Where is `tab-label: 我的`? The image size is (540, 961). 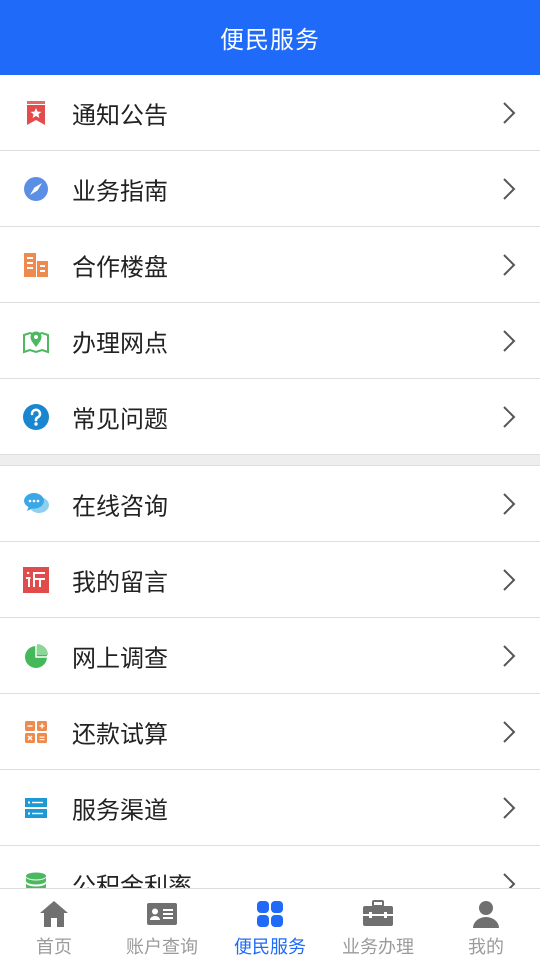 tab-label: 我的 is located at coordinates (486, 947).